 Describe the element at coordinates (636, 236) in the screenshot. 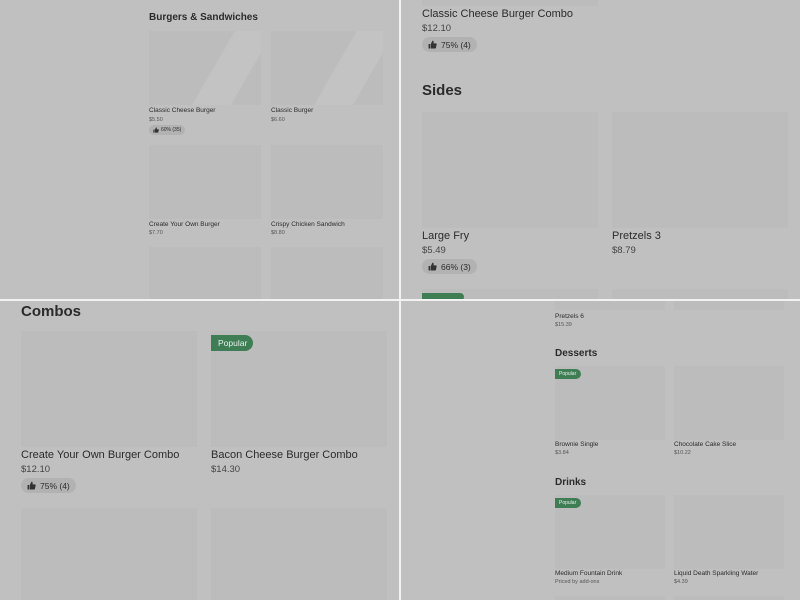

I see `item-name: Pretzels 3` at that location.